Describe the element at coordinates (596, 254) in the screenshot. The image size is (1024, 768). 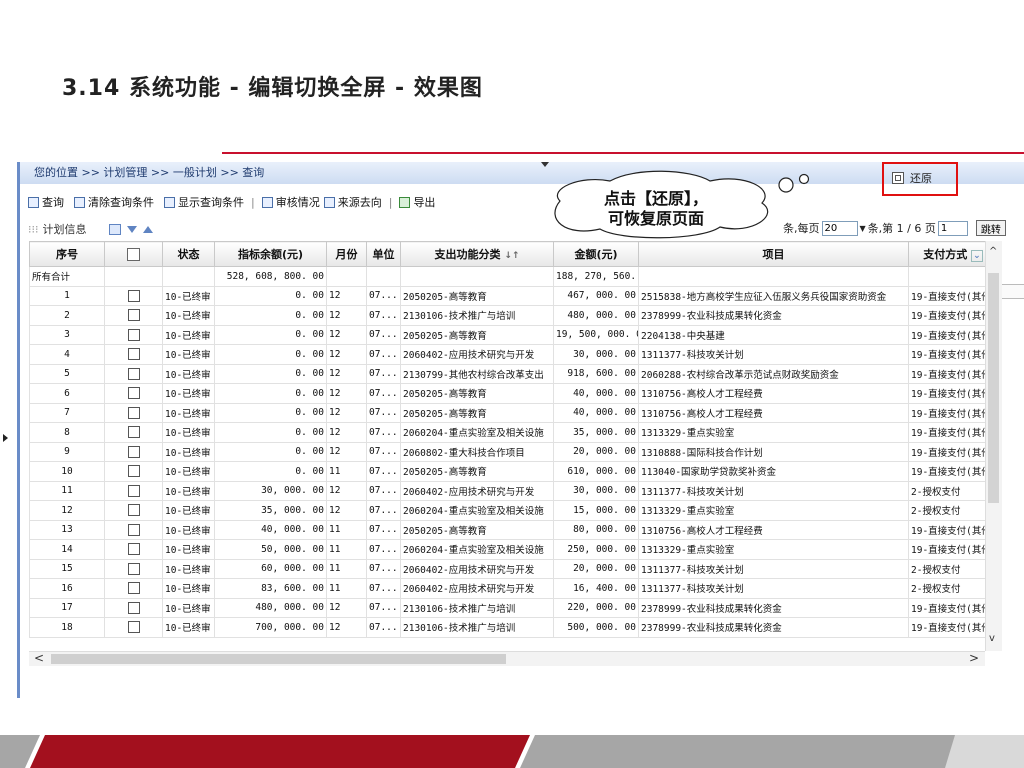
I see `col-header-amount: 金额(元)` at that location.